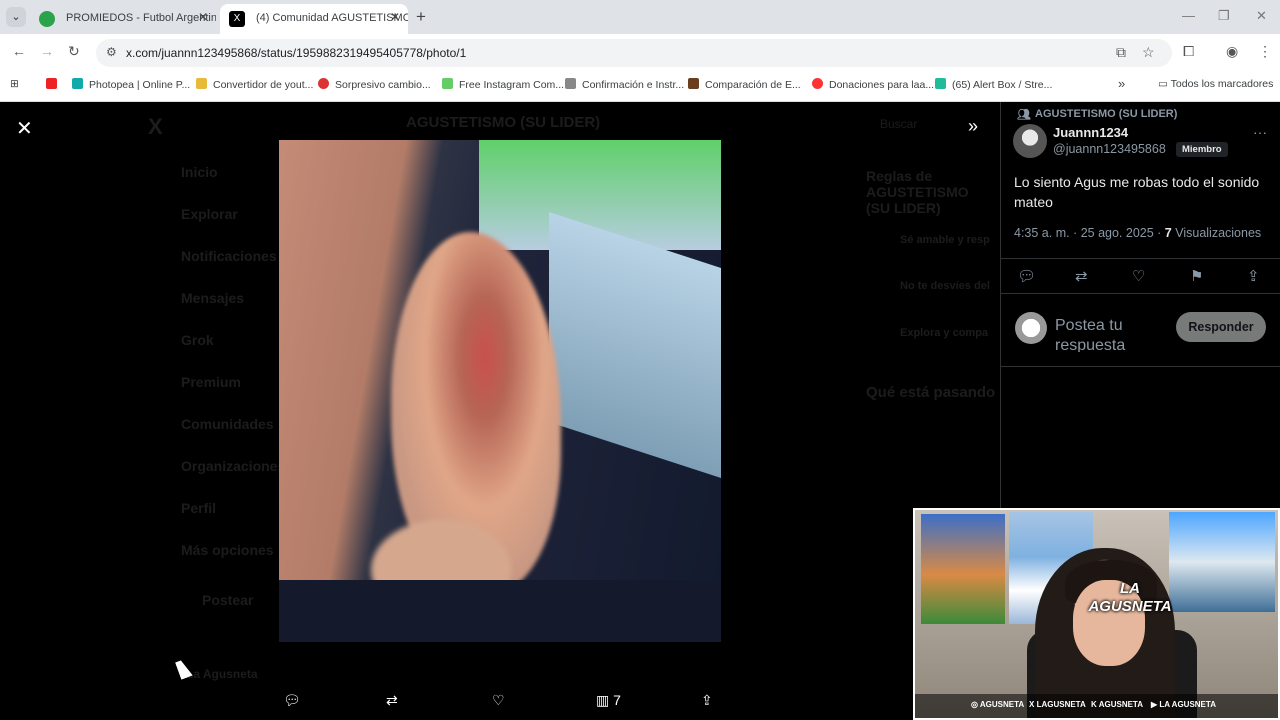  I want to click on views-count: 7, so click(617, 700).